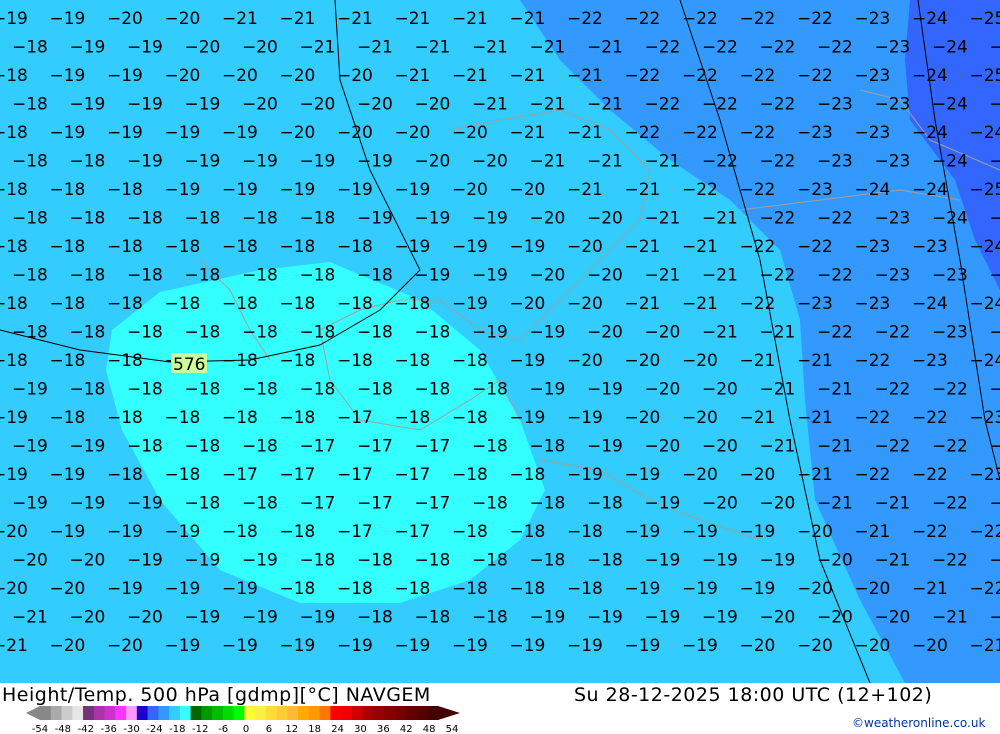  I want to click on credit-link: ©weatheronline.co.uk, so click(918, 723).